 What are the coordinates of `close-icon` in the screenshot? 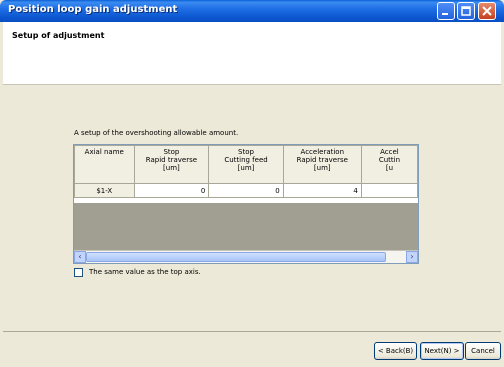 It's located at (487, 11).